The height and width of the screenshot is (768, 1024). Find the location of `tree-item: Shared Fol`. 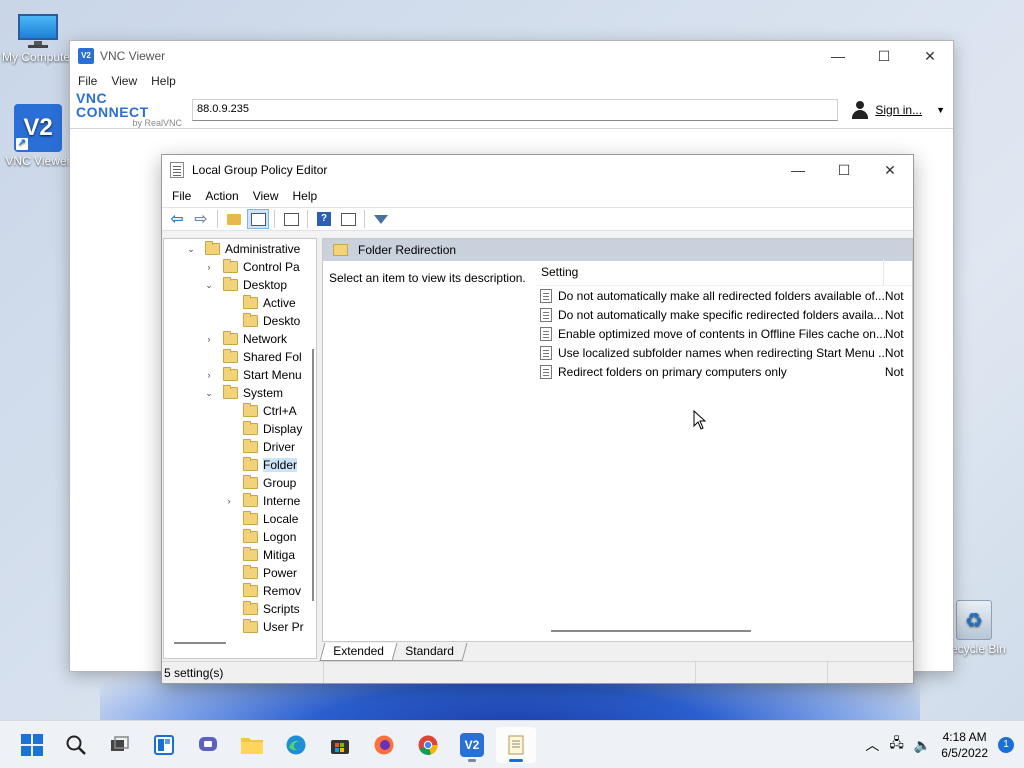

tree-item: Shared Fol is located at coordinates (253, 357).